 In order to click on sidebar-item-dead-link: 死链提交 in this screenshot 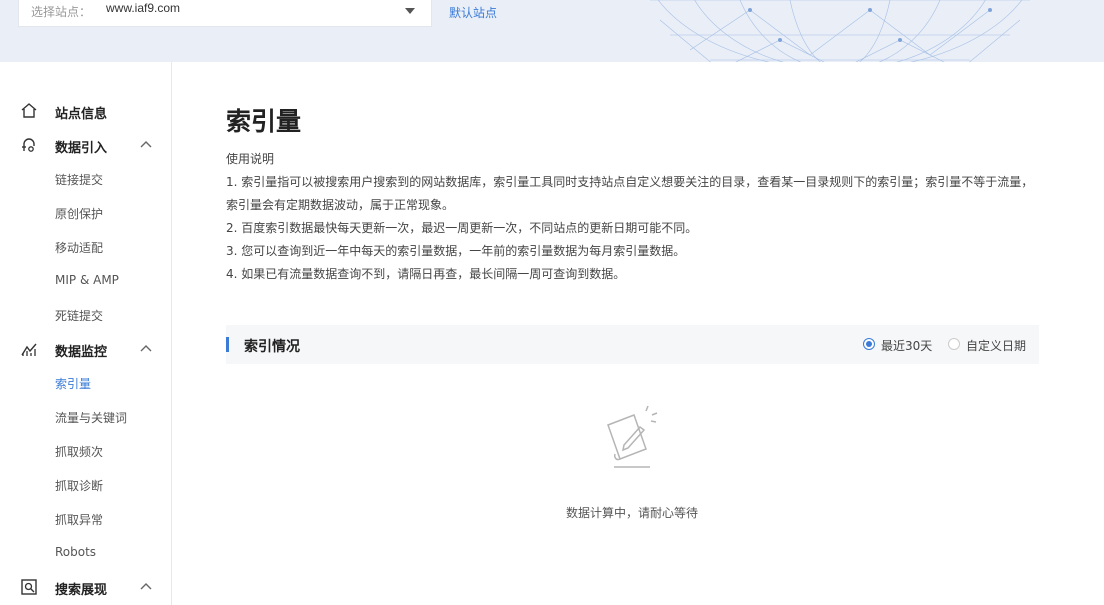, I will do `click(79, 315)`.